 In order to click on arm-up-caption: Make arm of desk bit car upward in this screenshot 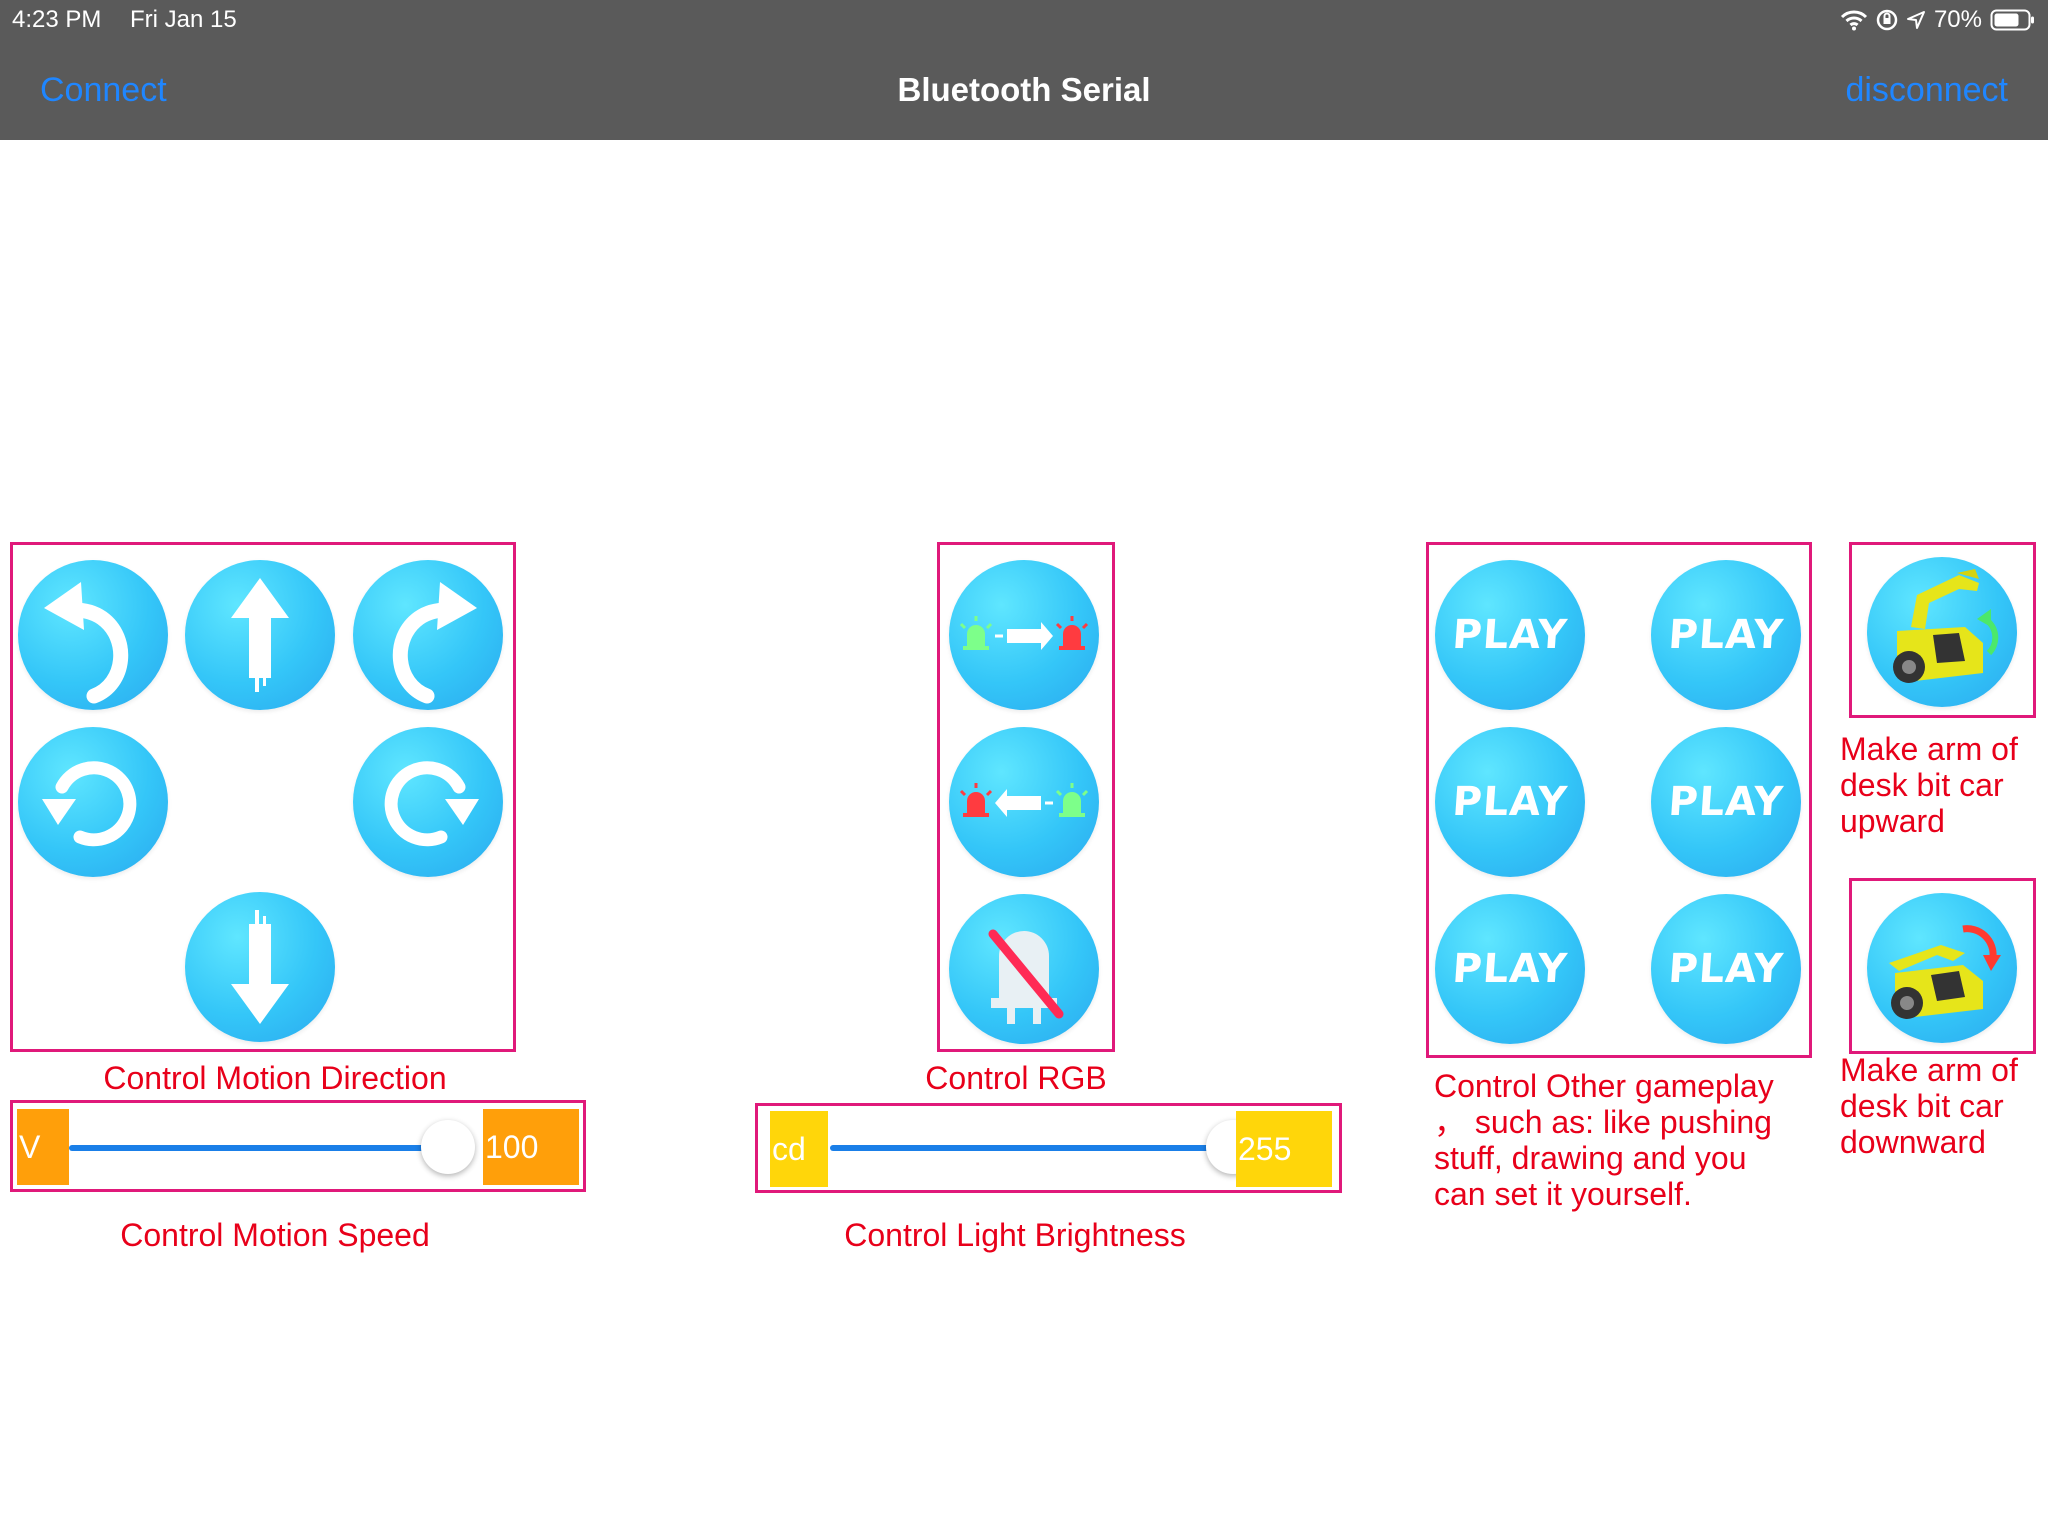, I will do `click(1942, 785)`.